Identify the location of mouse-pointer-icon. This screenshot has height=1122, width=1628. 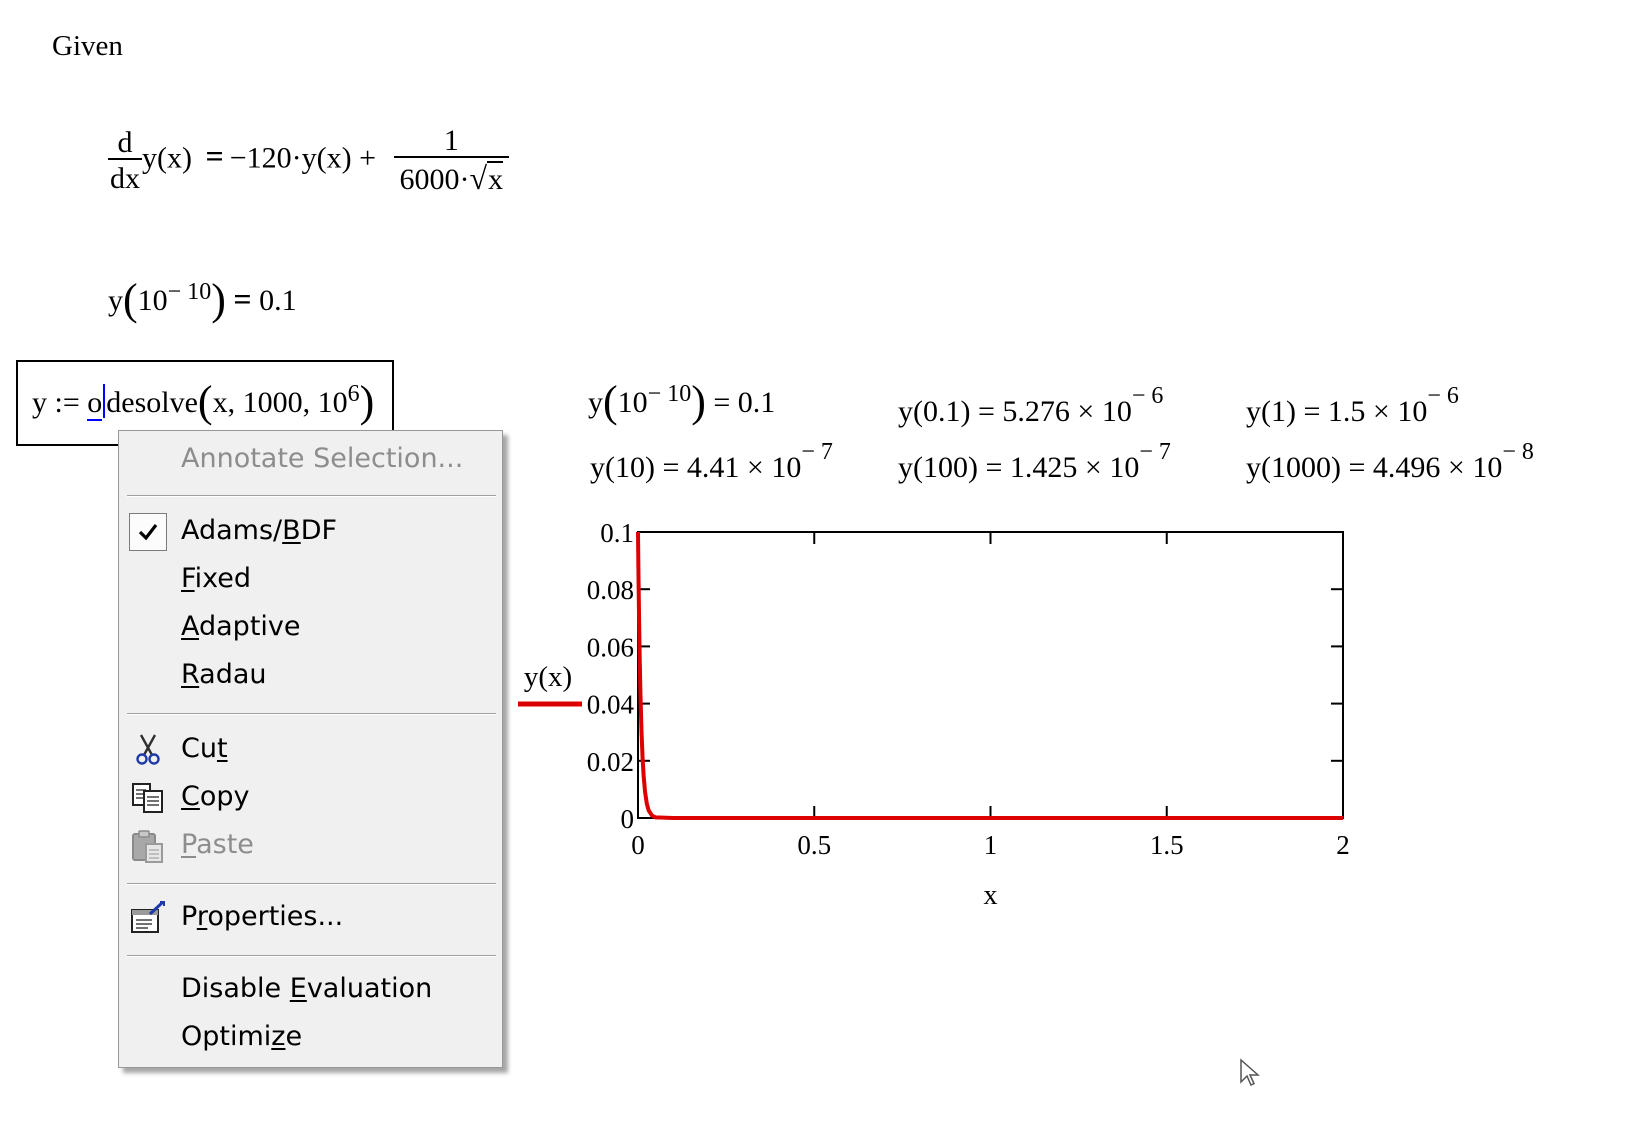
(1250, 1072).